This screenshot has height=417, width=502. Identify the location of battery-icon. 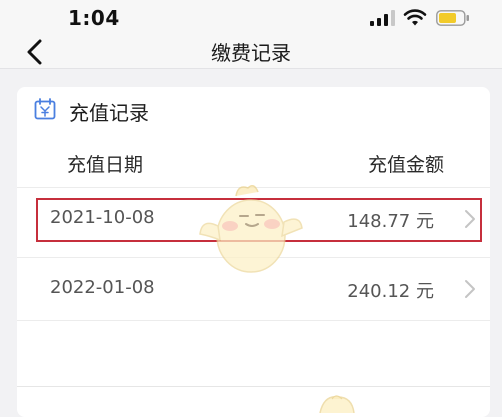
(452, 18).